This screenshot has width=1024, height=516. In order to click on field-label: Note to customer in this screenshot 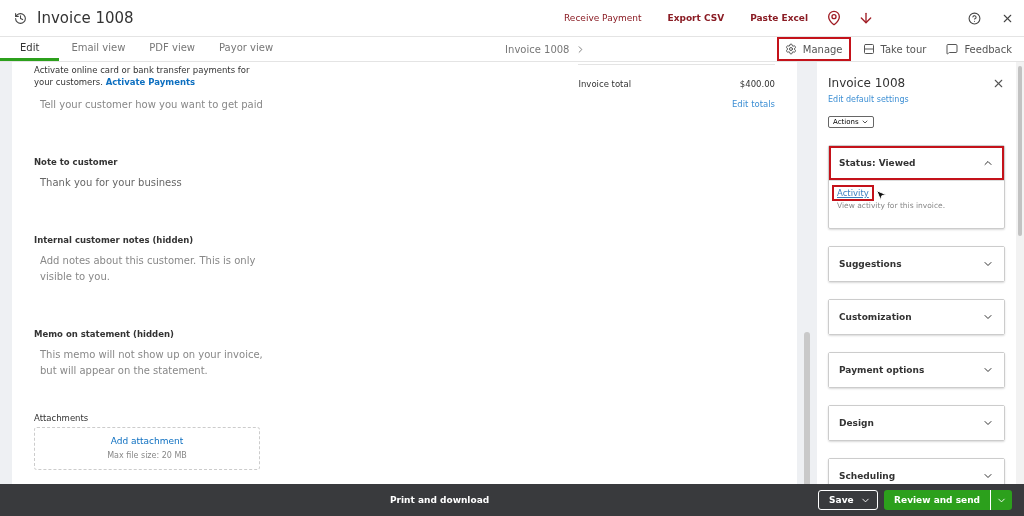, I will do `click(76, 161)`.